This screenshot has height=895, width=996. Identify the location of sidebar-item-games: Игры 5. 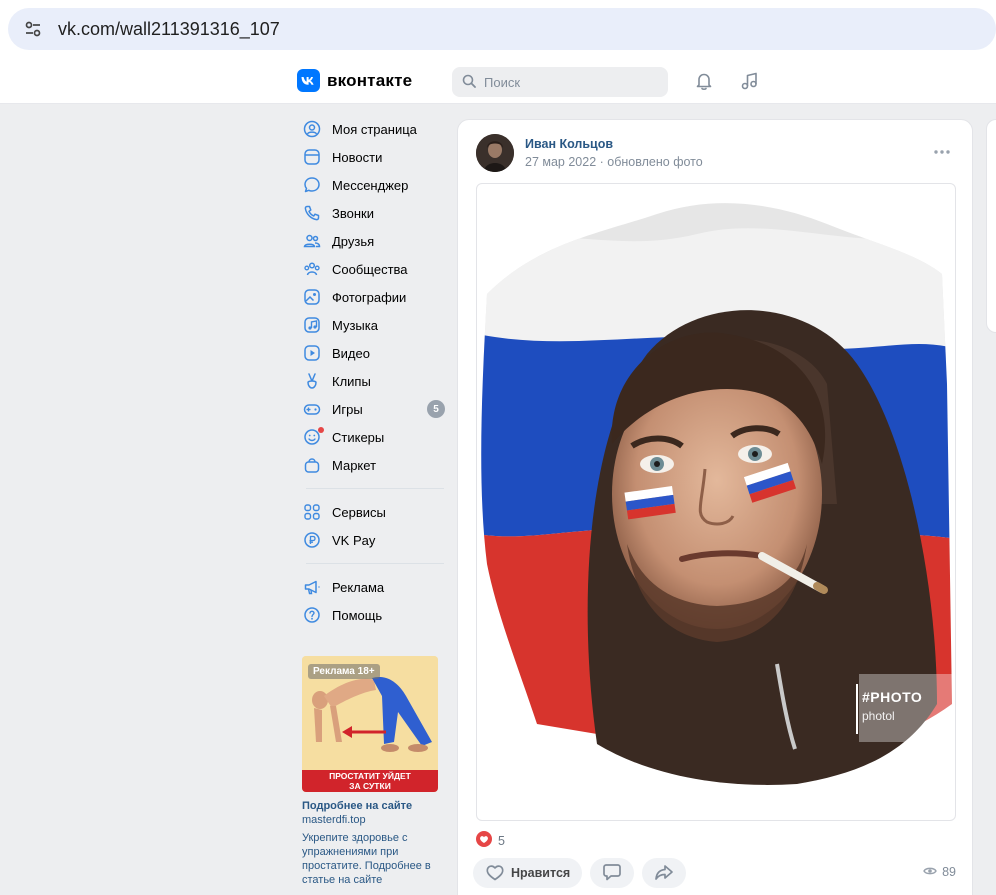
(372, 409).